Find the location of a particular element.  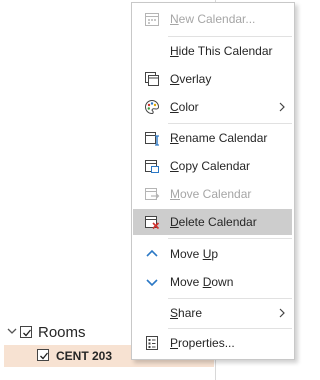

rooms-checkbox is located at coordinates (26, 332).